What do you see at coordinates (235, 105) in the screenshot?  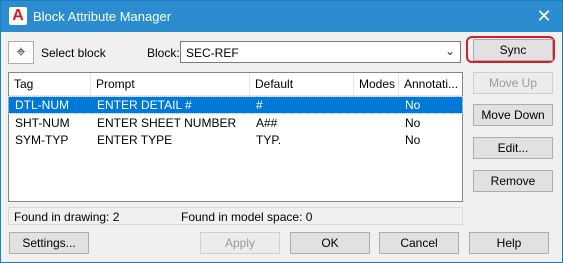 I see `table-row: DTL-NUM ENTER DETAIL # # No` at bounding box center [235, 105].